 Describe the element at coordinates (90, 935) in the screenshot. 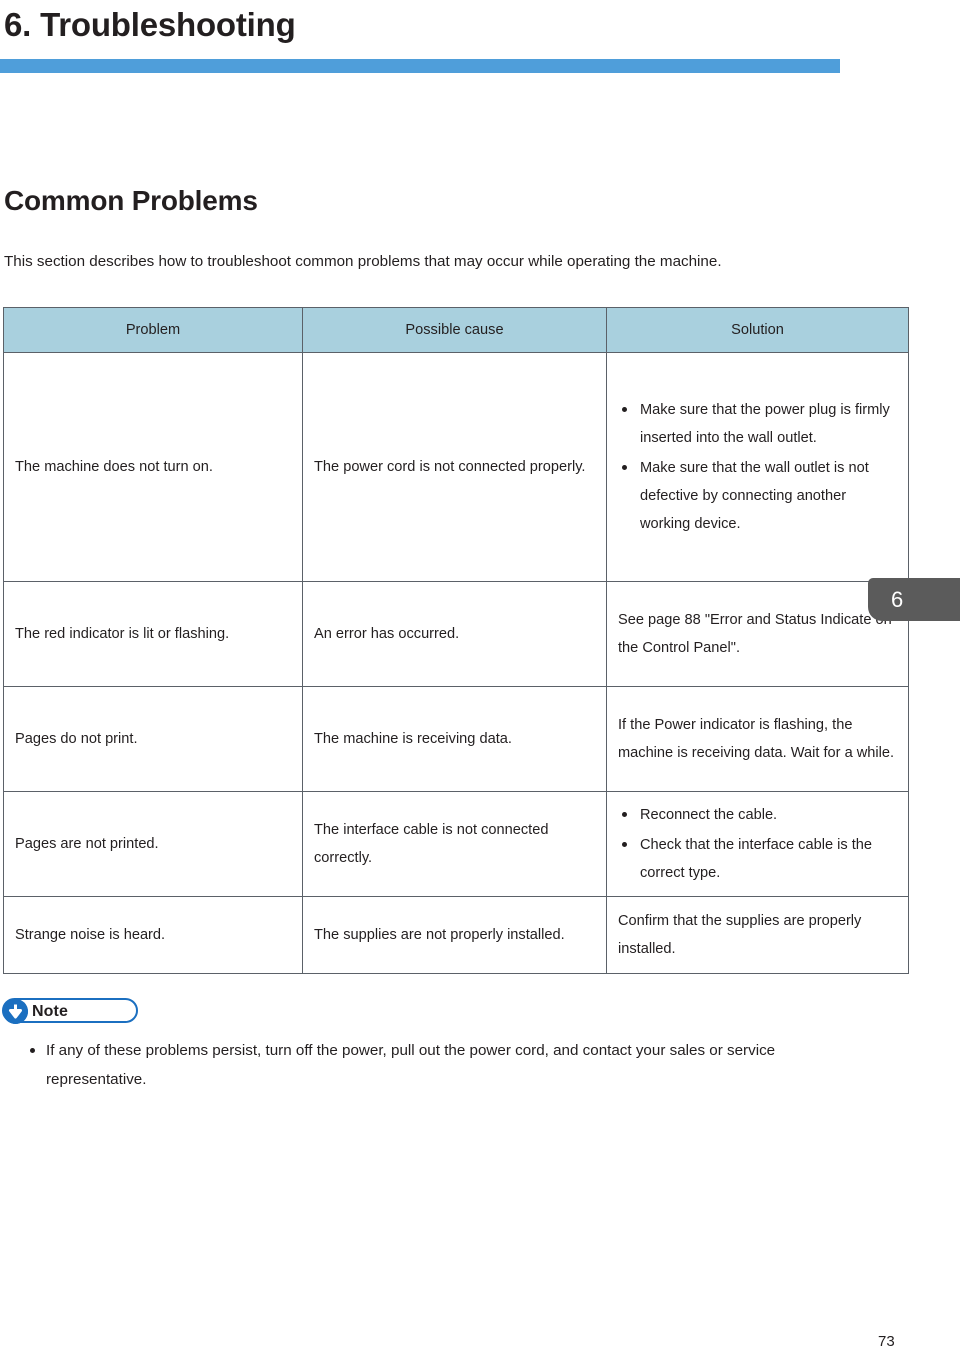

I see `cell-problem-text: Strange noise is heard.` at that location.